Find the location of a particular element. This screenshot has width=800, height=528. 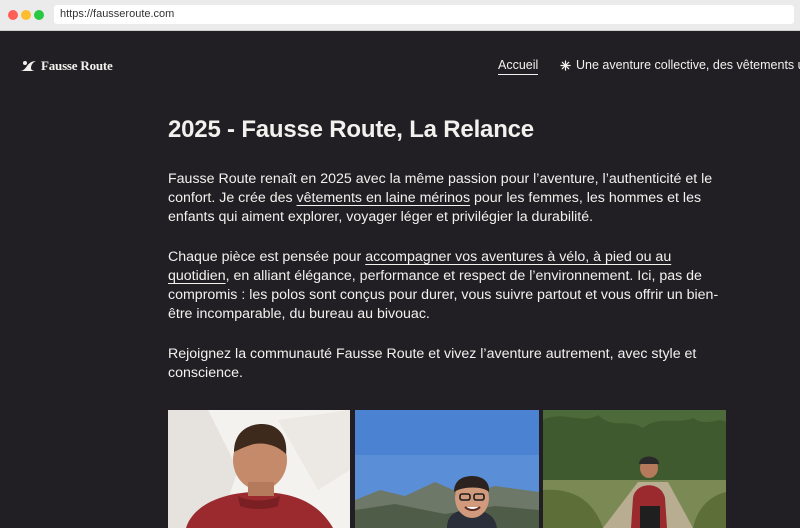

merino-clothing-link: vêtements en laine mérinos is located at coordinates (384, 198).